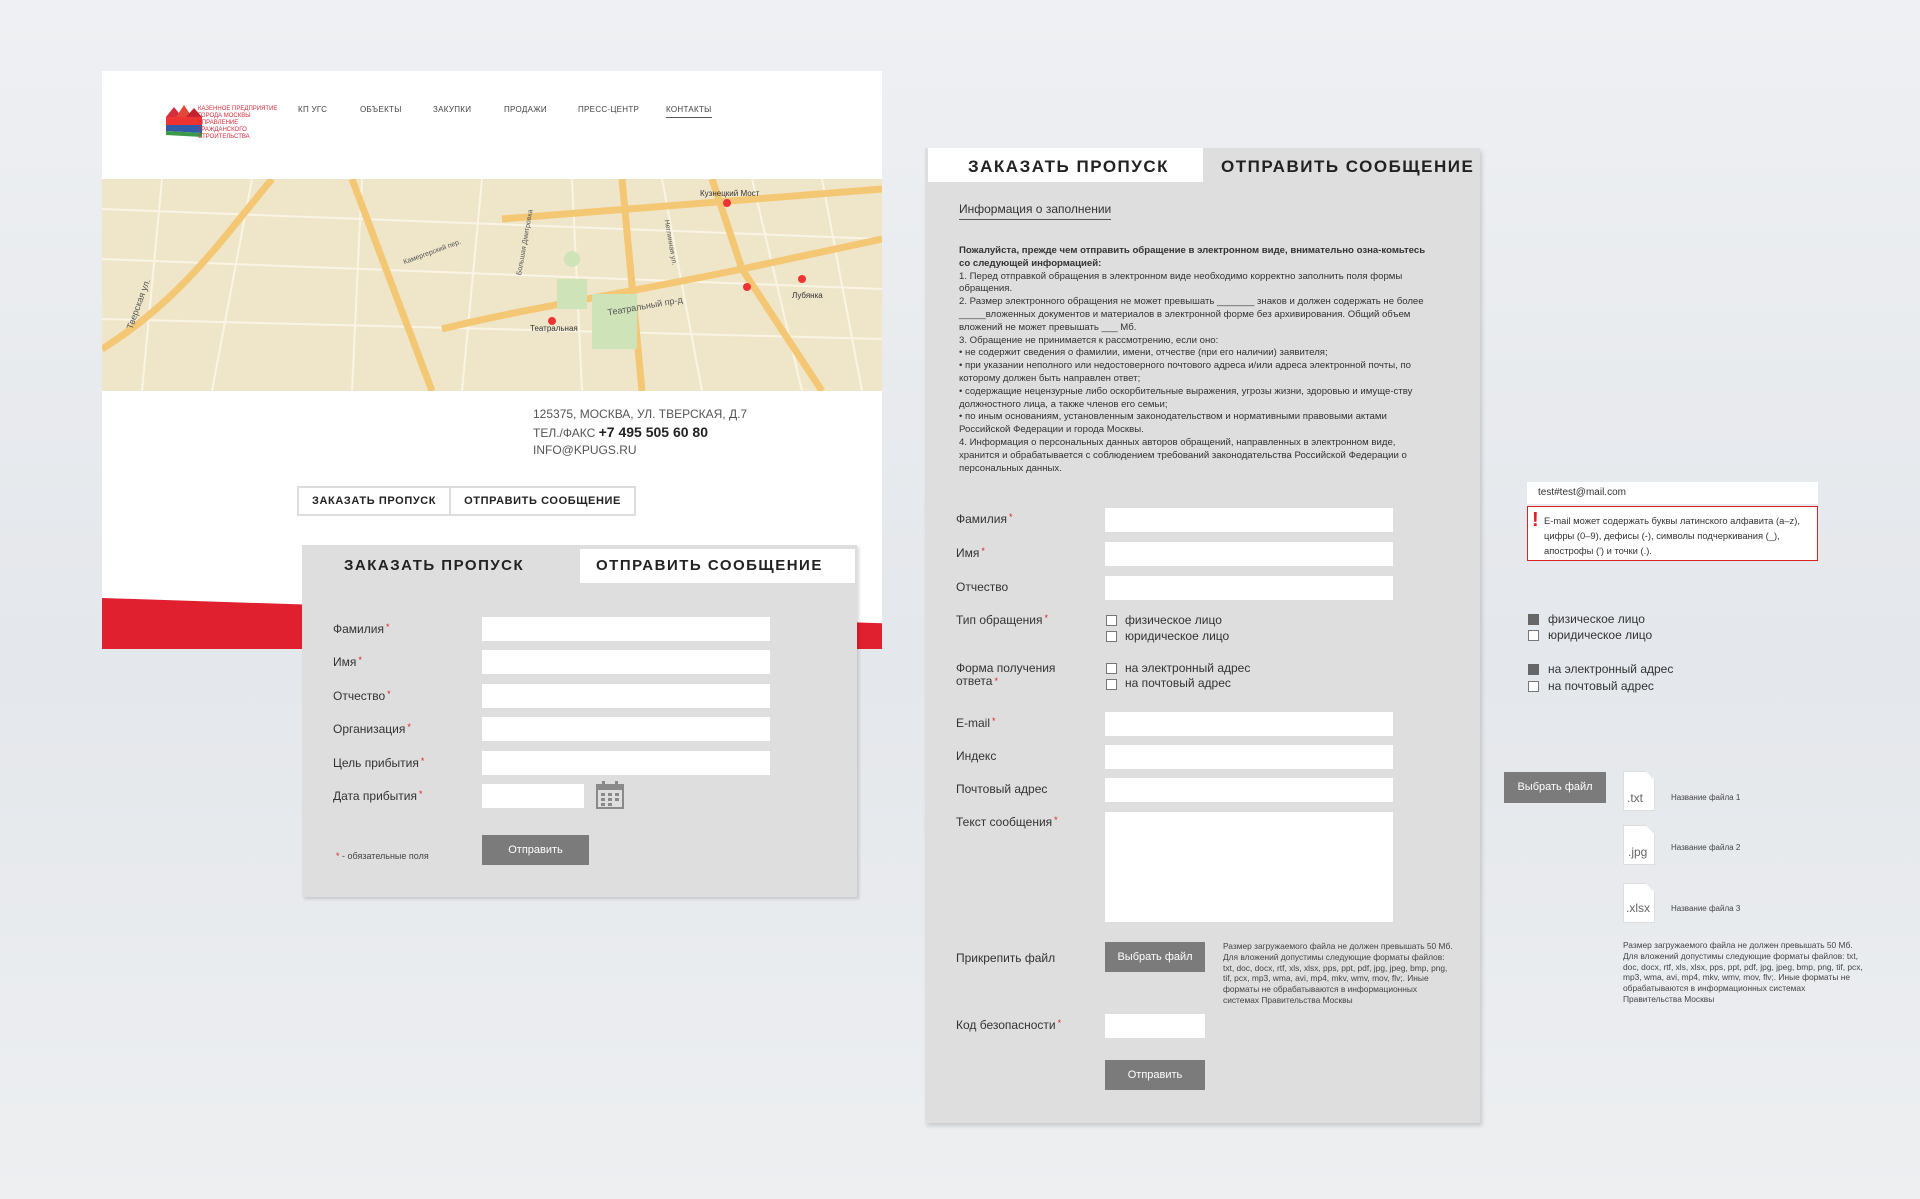  What do you see at coordinates (382, 856) in the screenshot?
I see `required-note: * - обязательные поля` at bounding box center [382, 856].